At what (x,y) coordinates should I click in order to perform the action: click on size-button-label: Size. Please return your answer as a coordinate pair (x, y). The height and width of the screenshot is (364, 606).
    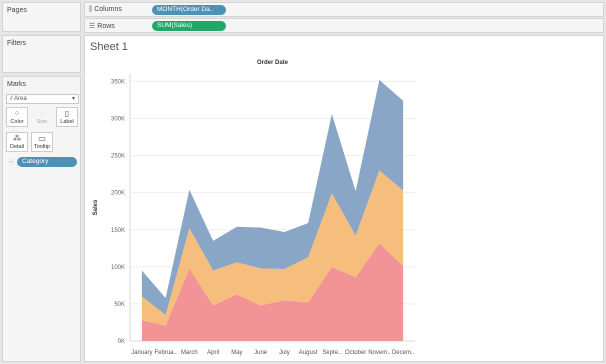
    Looking at the image, I should click on (42, 122).